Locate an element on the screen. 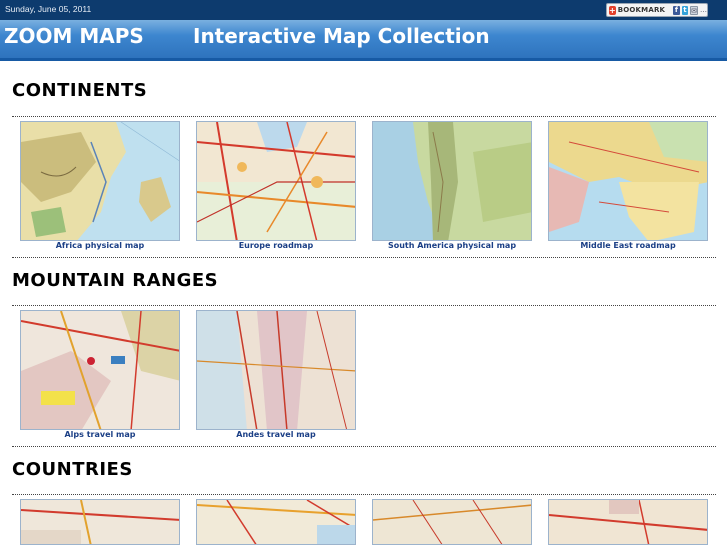 Image resolution: width=727 pixels, height=545 pixels. map-caption: Middle East roadmap is located at coordinates (628, 245).